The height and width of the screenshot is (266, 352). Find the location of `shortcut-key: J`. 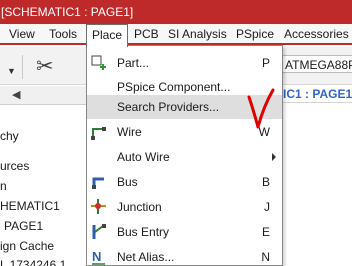

shortcut-key: J is located at coordinates (267, 207).